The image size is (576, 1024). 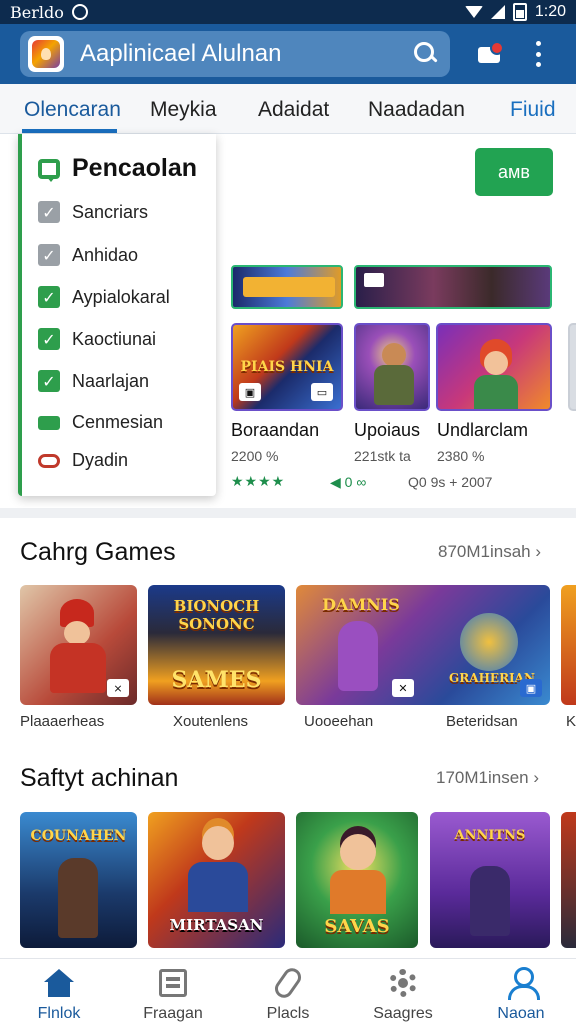 What do you see at coordinates (173, 1013) in the screenshot?
I see `nav-label: Fraagan` at bounding box center [173, 1013].